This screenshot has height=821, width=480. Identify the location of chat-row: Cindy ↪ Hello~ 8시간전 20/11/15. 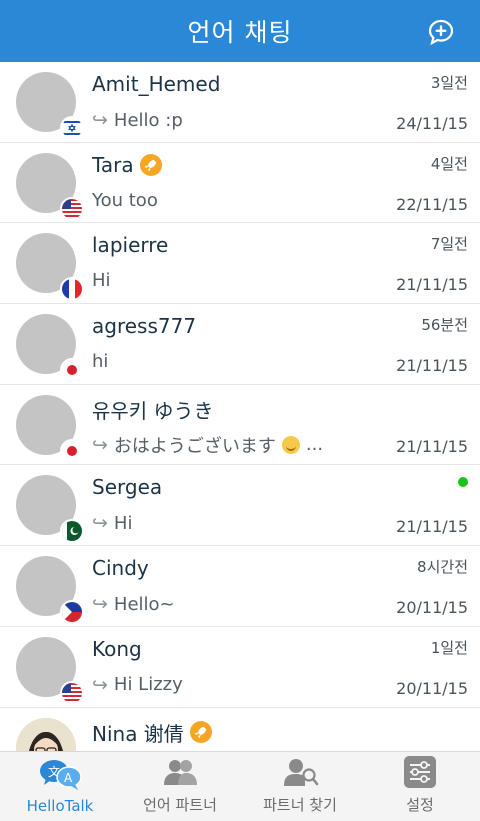
(240, 586).